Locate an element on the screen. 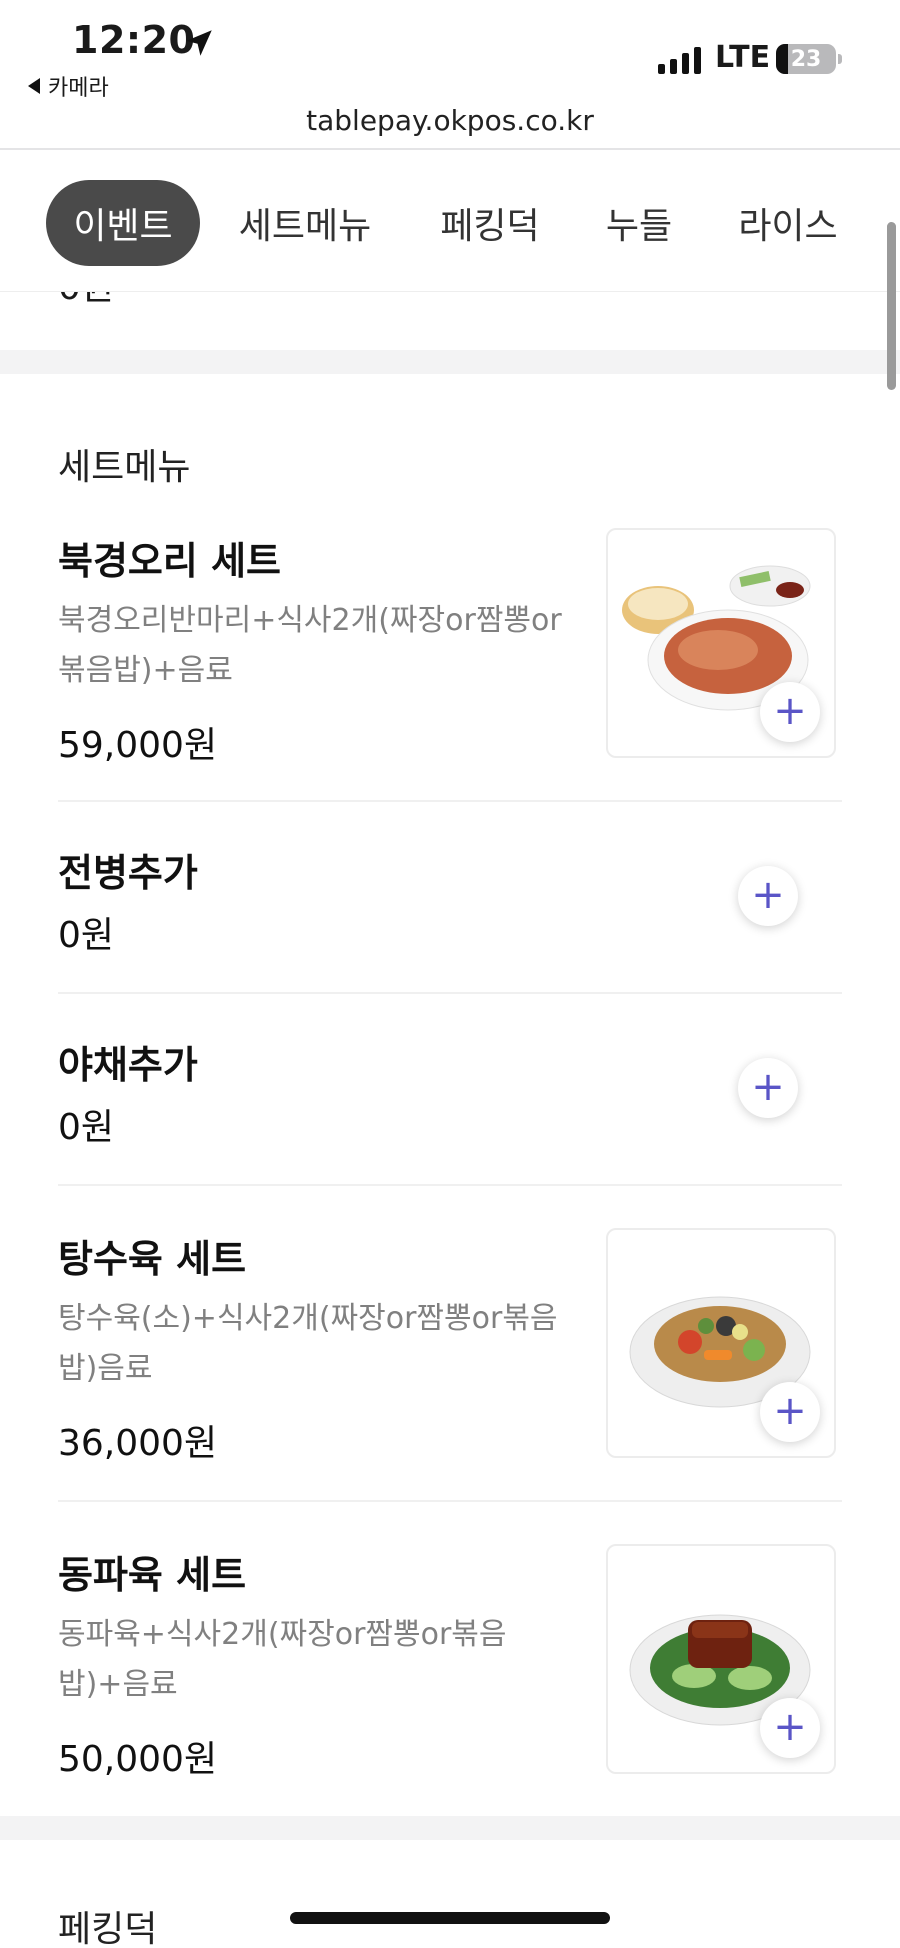 This screenshot has width=900, height=1948. tab-event: 이벤트 is located at coordinates (123, 223).